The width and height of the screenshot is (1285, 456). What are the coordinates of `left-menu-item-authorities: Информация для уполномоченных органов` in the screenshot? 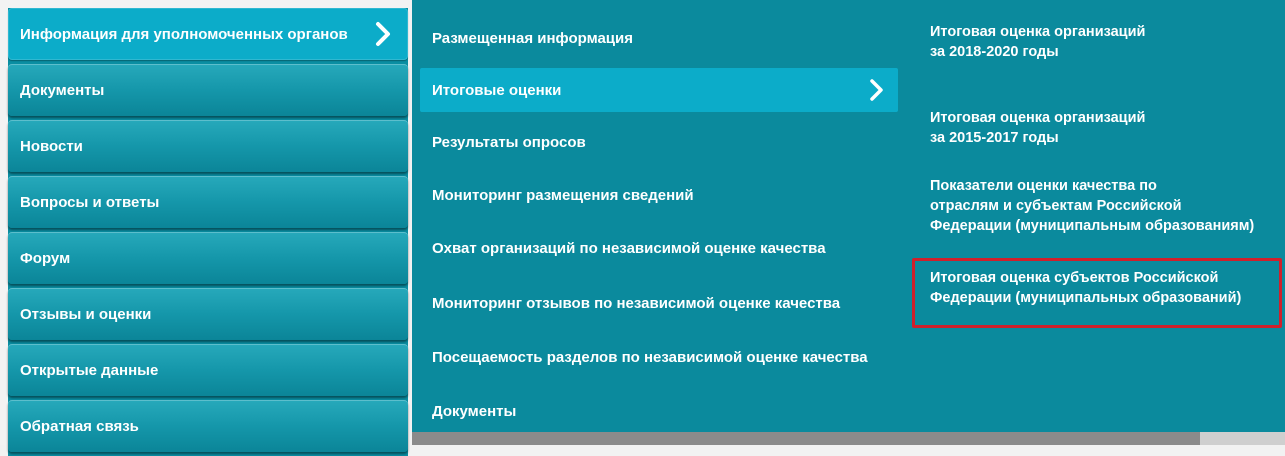 It's located at (208, 34).